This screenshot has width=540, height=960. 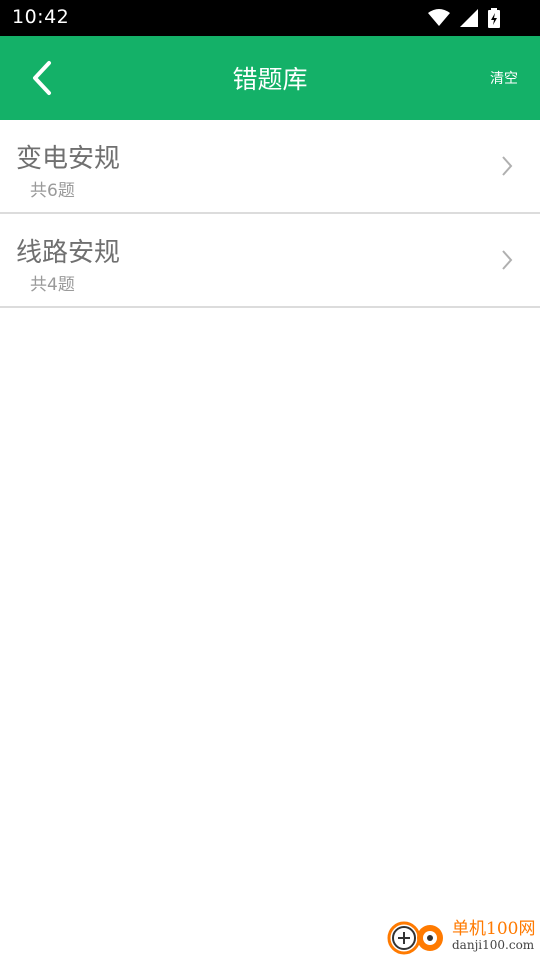 I want to click on question-count: 共4题, so click(x=52, y=285).